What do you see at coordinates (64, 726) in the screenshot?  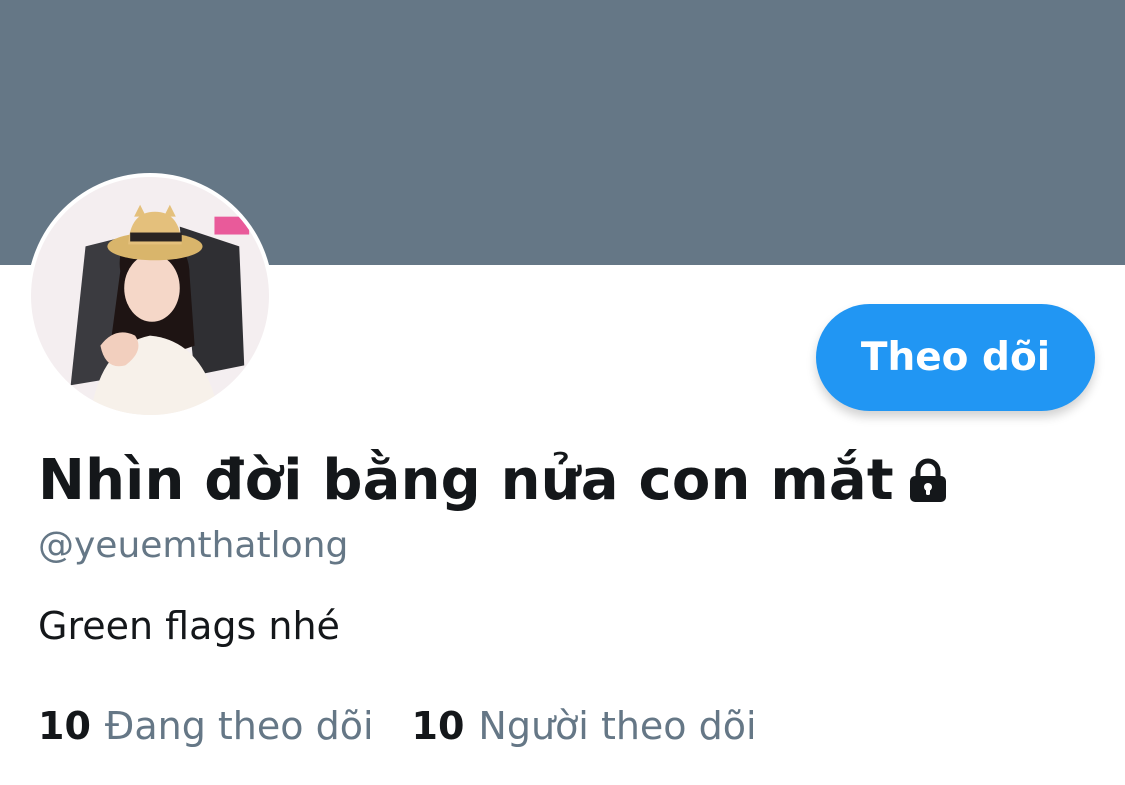 I see `following-count: 10` at bounding box center [64, 726].